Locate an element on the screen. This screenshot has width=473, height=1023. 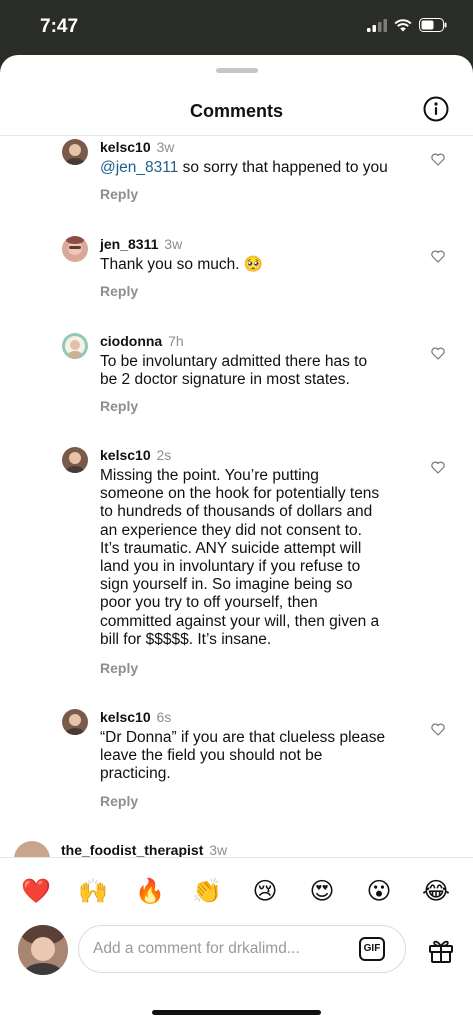
username-link: jen_8311 is located at coordinates (129, 244).